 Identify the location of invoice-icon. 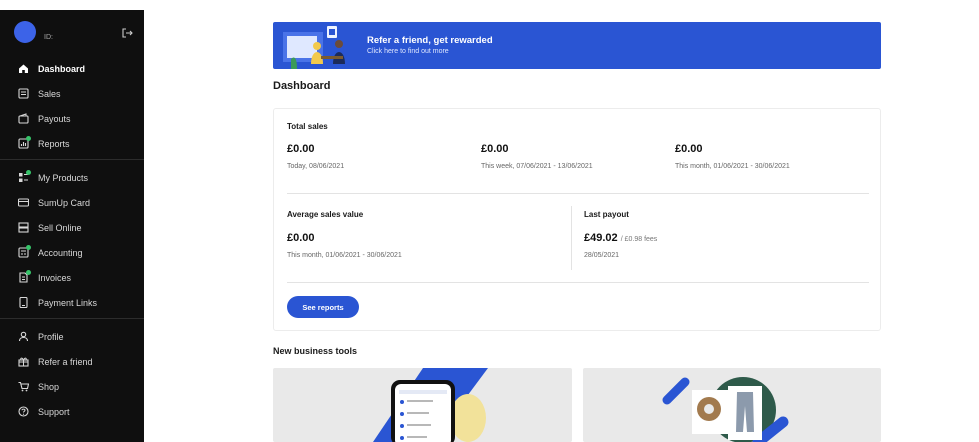
(24, 276).